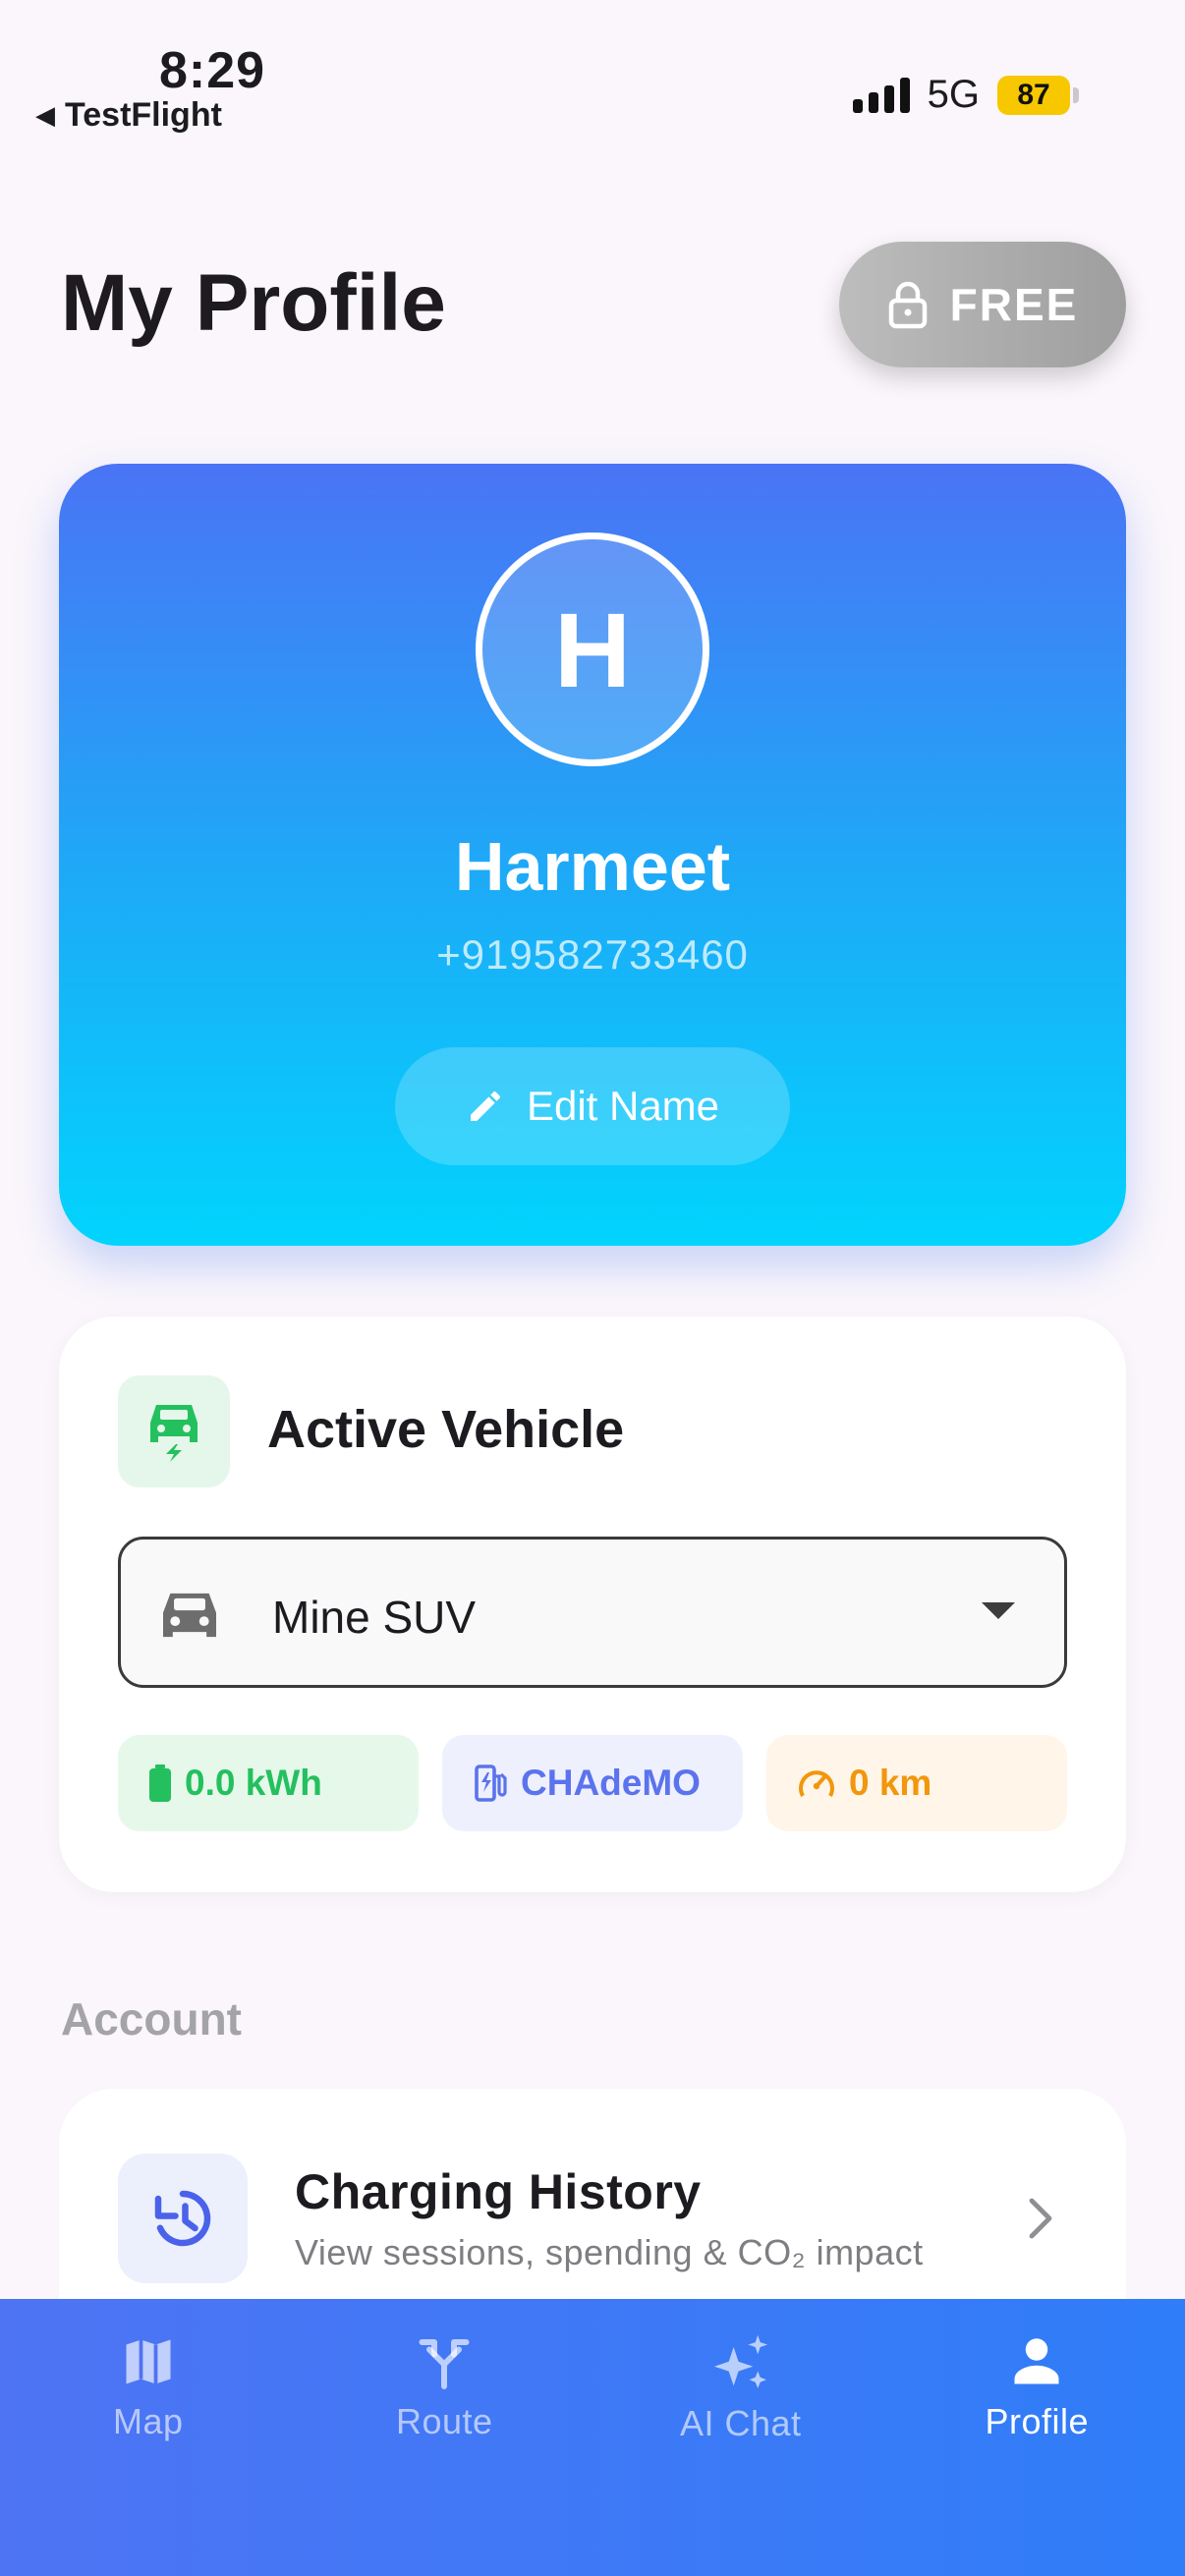 The image size is (1185, 2576). Describe the element at coordinates (881, 95) in the screenshot. I see `signal-icon` at that location.